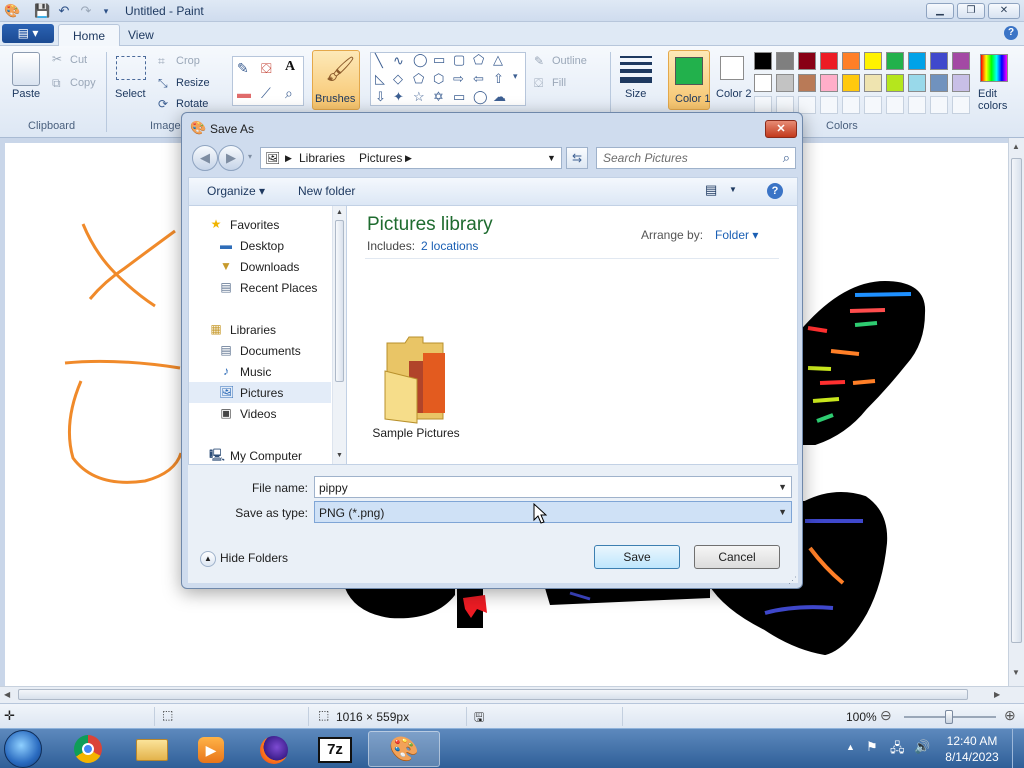  I want to click on nav-music: ♪ Music, so click(260, 371).